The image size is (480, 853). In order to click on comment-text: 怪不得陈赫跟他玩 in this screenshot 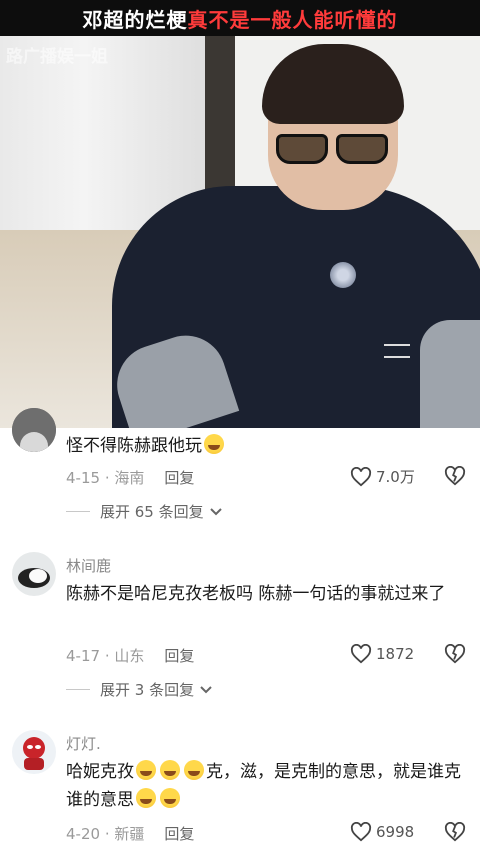, I will do `click(266, 446)`.